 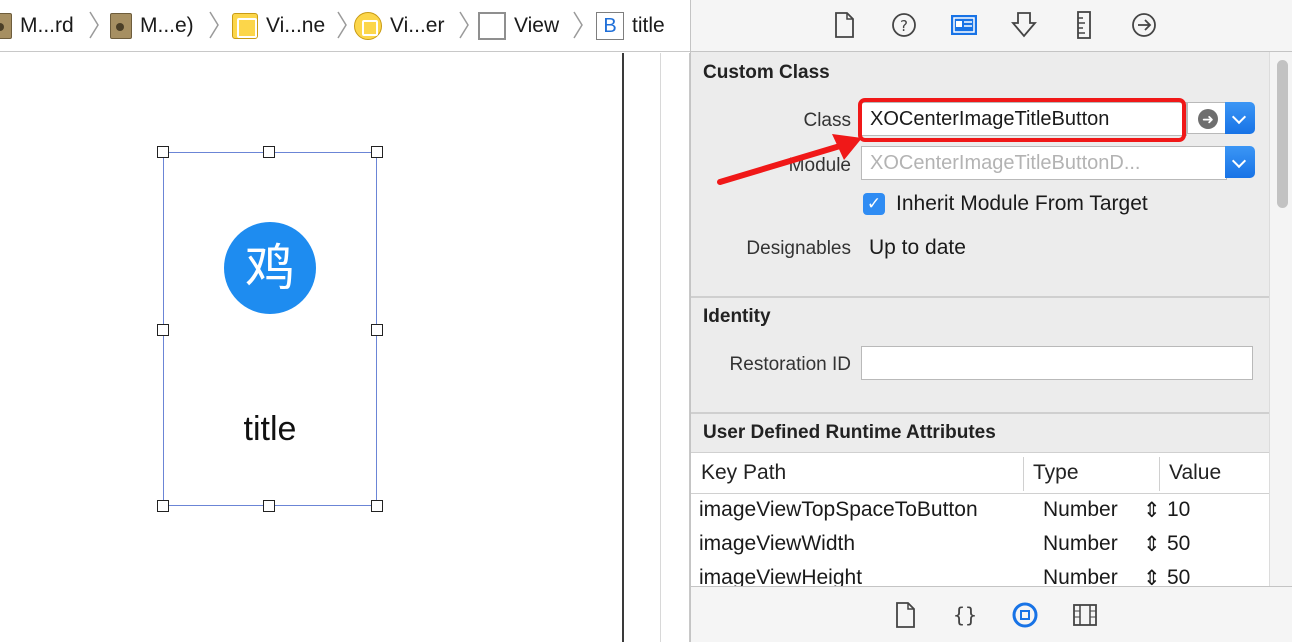 I want to click on view-icon, so click(x=492, y=26).